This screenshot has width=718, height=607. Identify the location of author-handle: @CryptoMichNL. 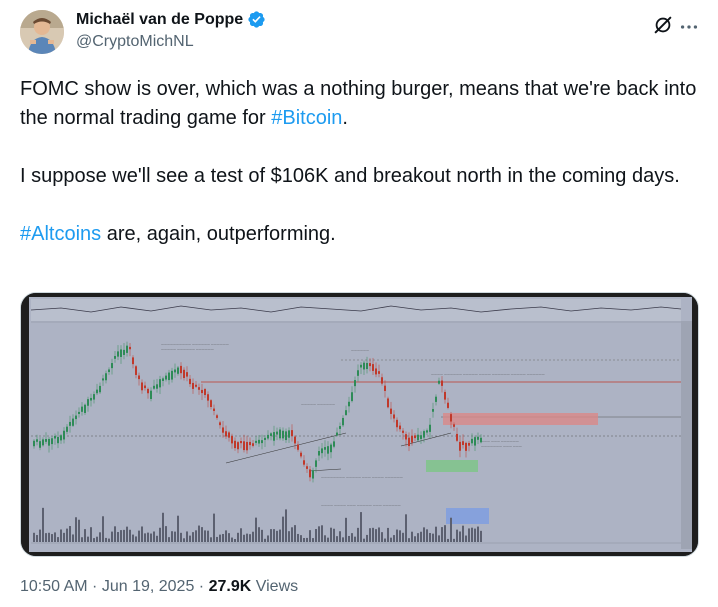
(135, 42).